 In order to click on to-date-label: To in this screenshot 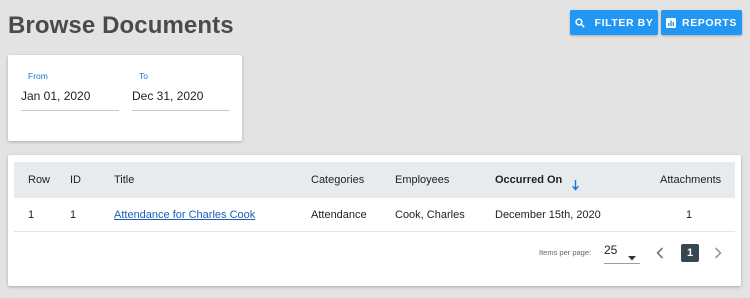, I will do `click(143, 76)`.